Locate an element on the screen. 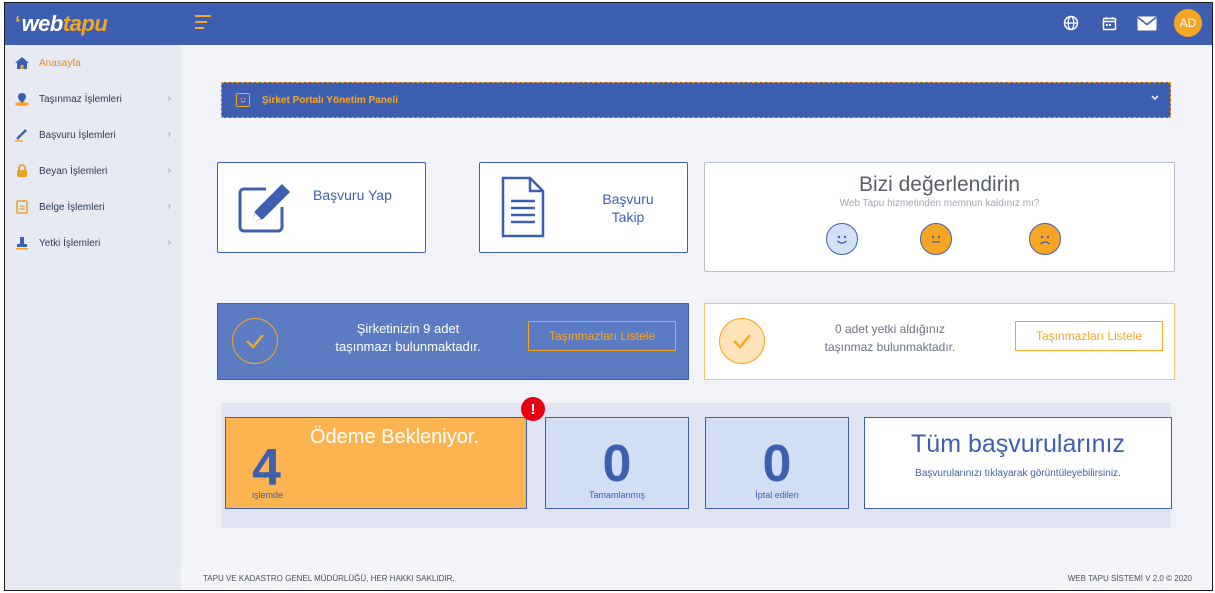  sidebar-item-label: Başvuru İşlemleri is located at coordinates (77, 135).